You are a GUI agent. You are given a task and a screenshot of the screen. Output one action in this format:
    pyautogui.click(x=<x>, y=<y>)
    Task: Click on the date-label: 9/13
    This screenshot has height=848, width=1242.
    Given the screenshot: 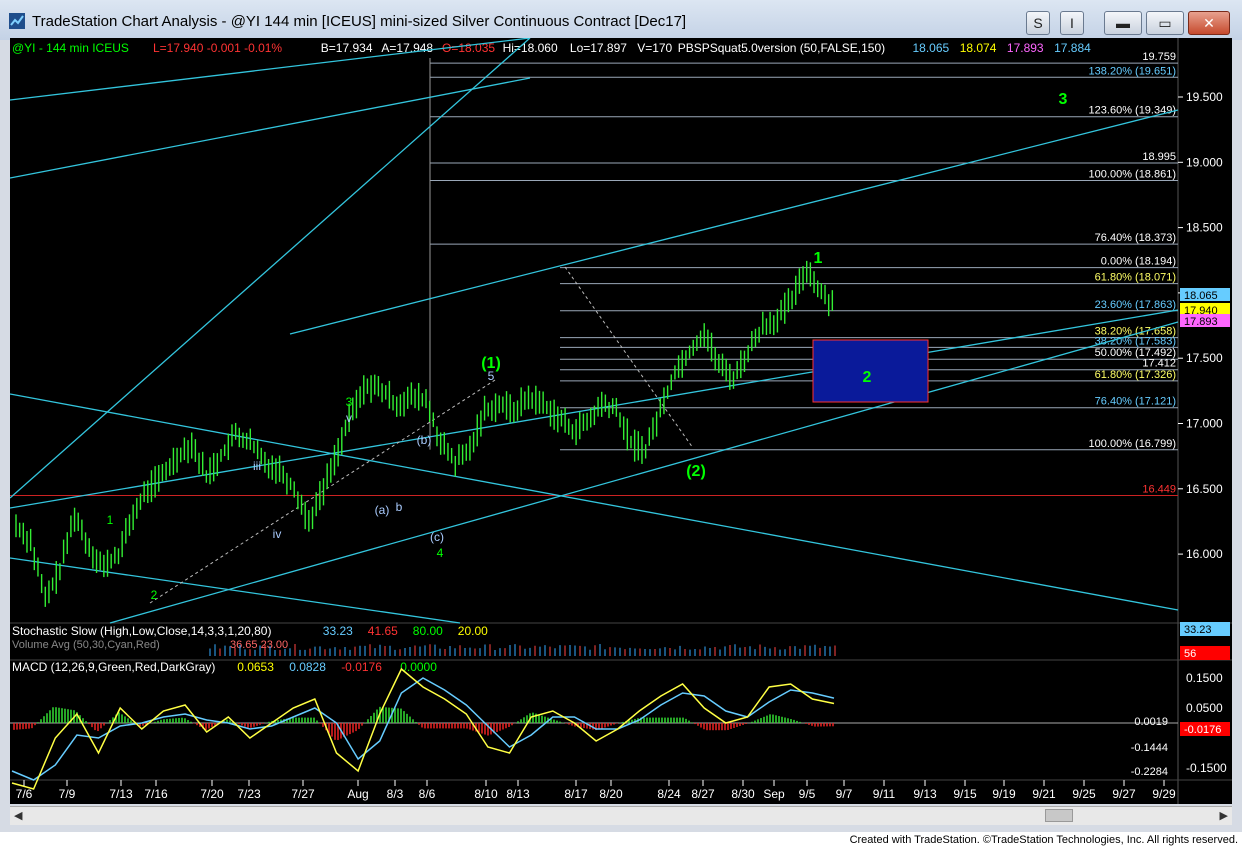 What is the action you would take?
    pyautogui.click(x=925, y=794)
    